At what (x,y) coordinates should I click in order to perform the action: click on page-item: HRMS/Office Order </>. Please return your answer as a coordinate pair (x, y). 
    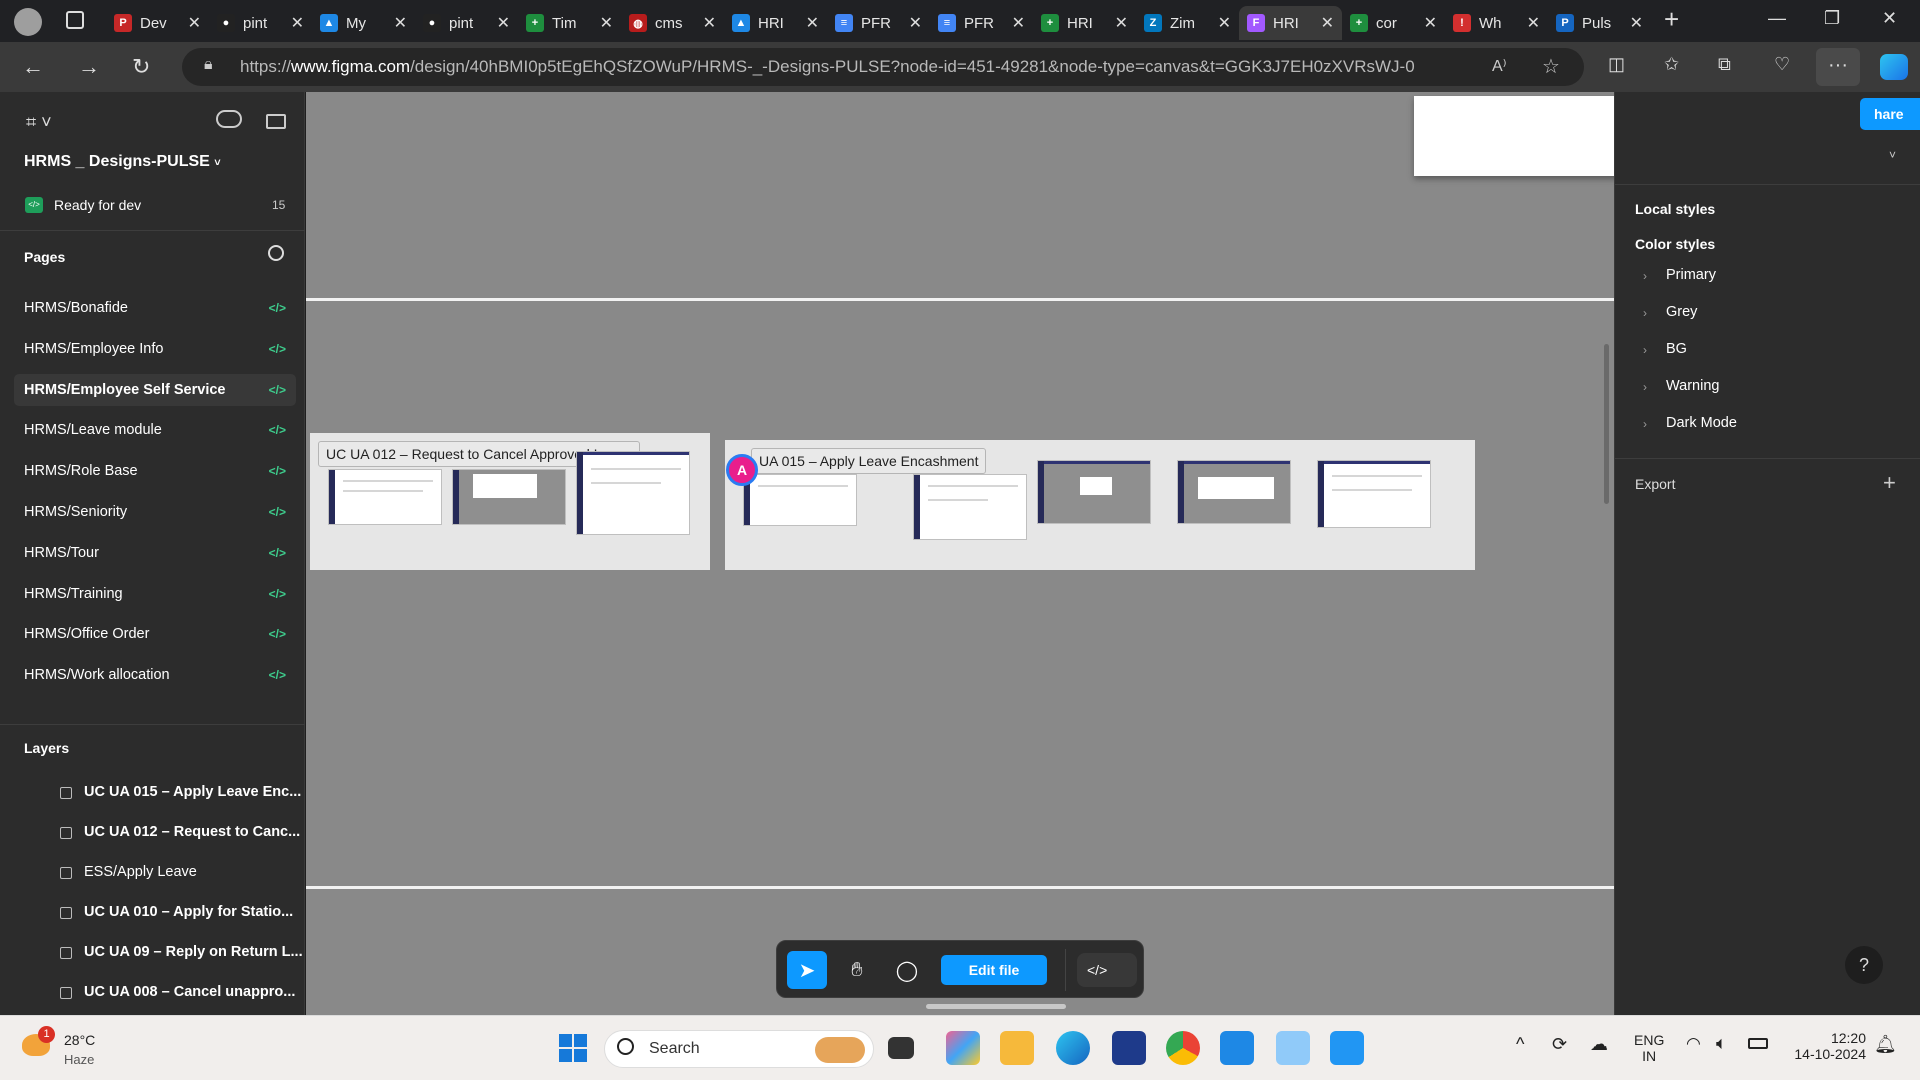
    Looking at the image, I should click on (155, 634).